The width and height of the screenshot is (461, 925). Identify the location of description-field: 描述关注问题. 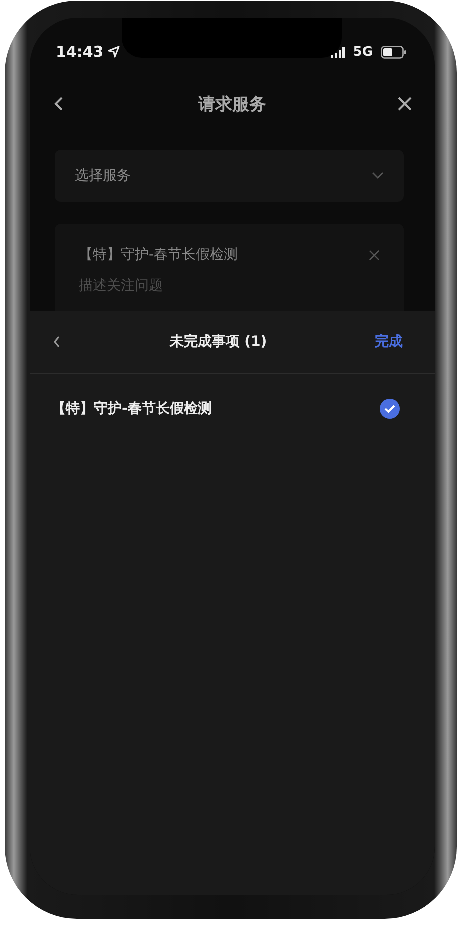
(154, 286).